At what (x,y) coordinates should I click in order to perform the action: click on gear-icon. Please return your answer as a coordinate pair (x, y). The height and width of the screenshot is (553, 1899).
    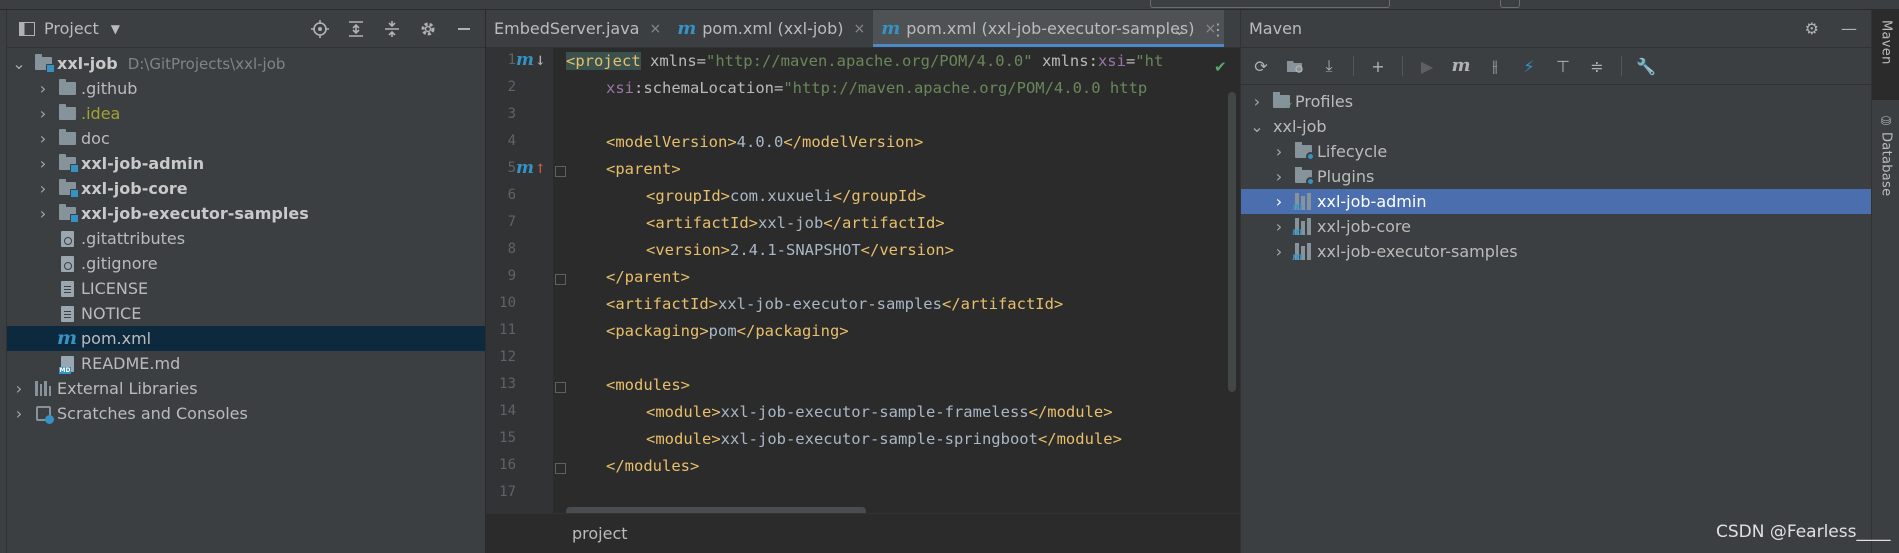
    Looking at the image, I should click on (427, 28).